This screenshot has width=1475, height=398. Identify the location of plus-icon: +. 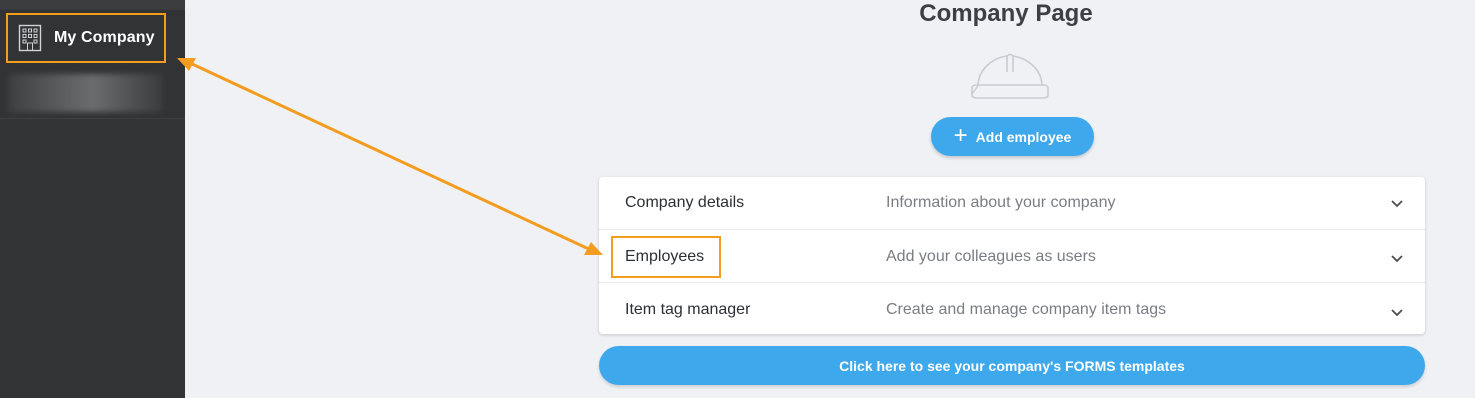
(960, 135).